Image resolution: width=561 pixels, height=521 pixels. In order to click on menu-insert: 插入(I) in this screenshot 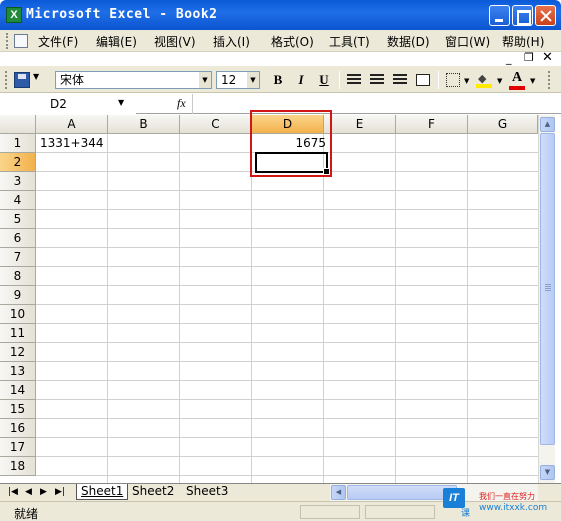, I will do `click(231, 41)`.